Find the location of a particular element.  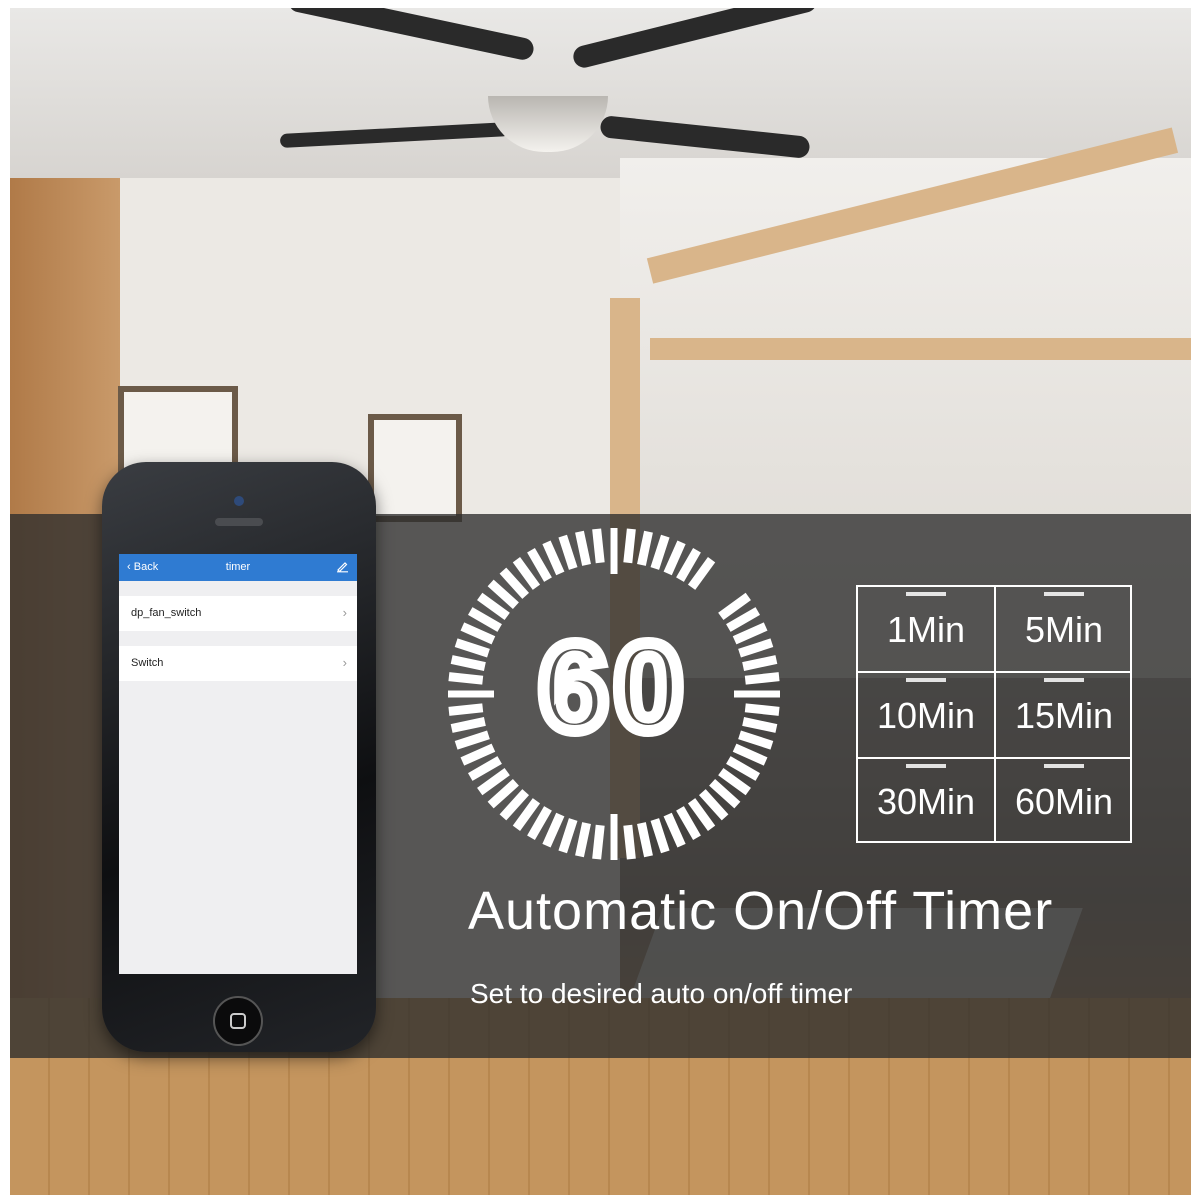

timer-dial: 60 is located at coordinates (614, 694).